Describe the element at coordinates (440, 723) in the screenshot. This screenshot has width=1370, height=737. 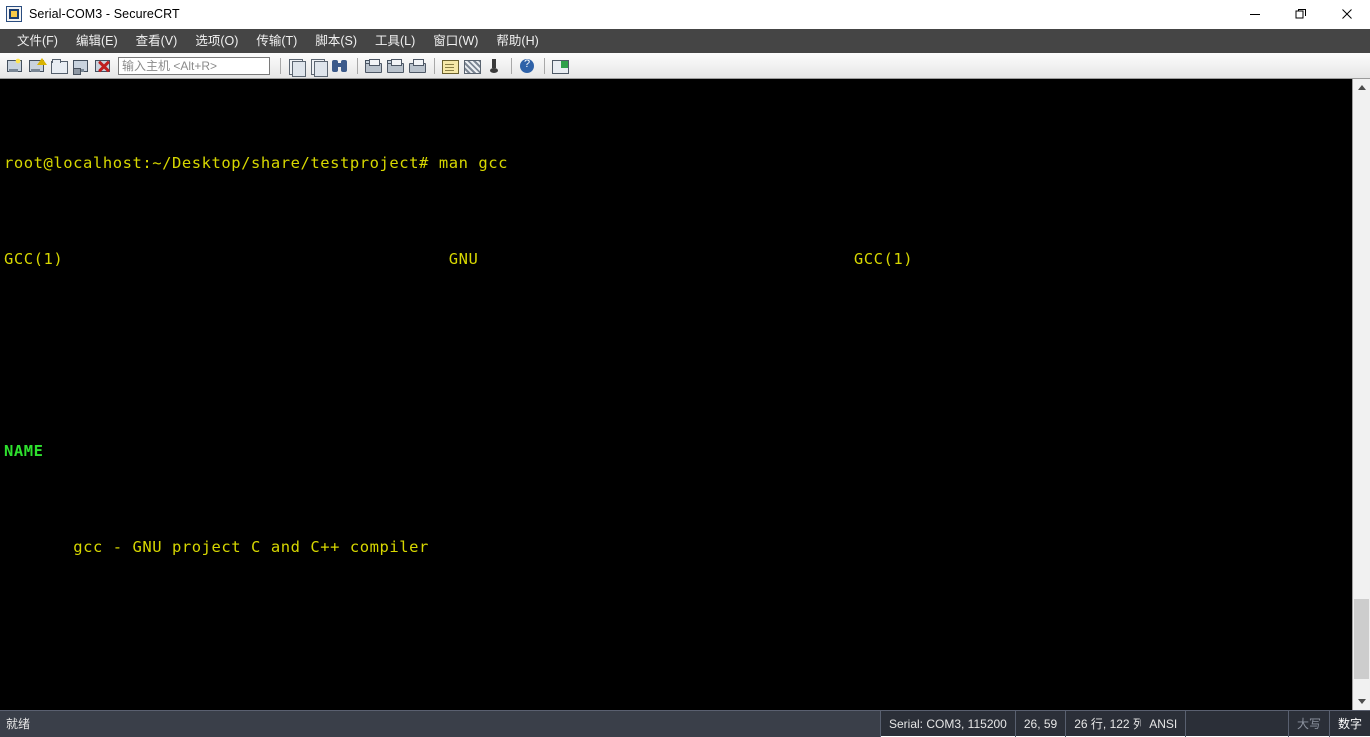
I see `status-ready: 就绪` at that location.